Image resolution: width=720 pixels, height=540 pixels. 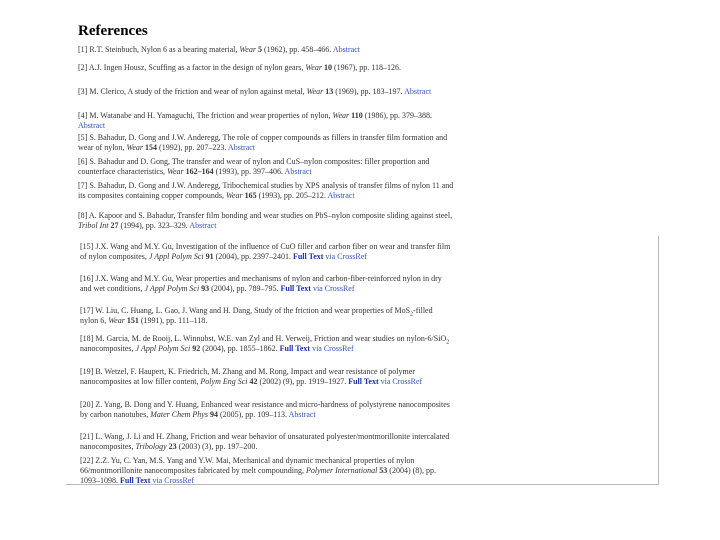 I want to click on ref-pages: (2004), pp. 2397–2401., so click(x=253, y=256).